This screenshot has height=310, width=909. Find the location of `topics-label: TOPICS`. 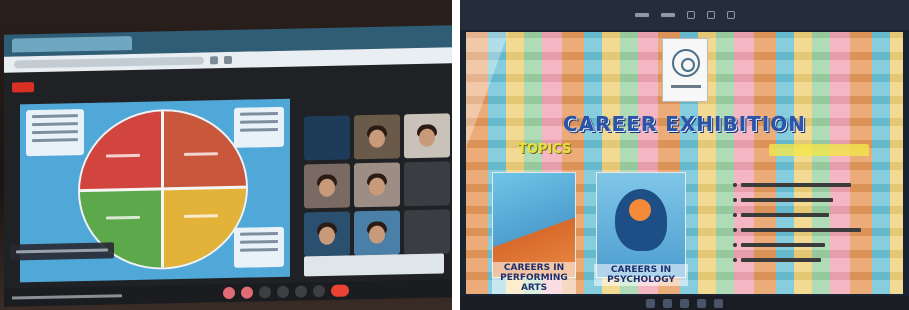

topics-label: TOPICS is located at coordinates (545, 149).